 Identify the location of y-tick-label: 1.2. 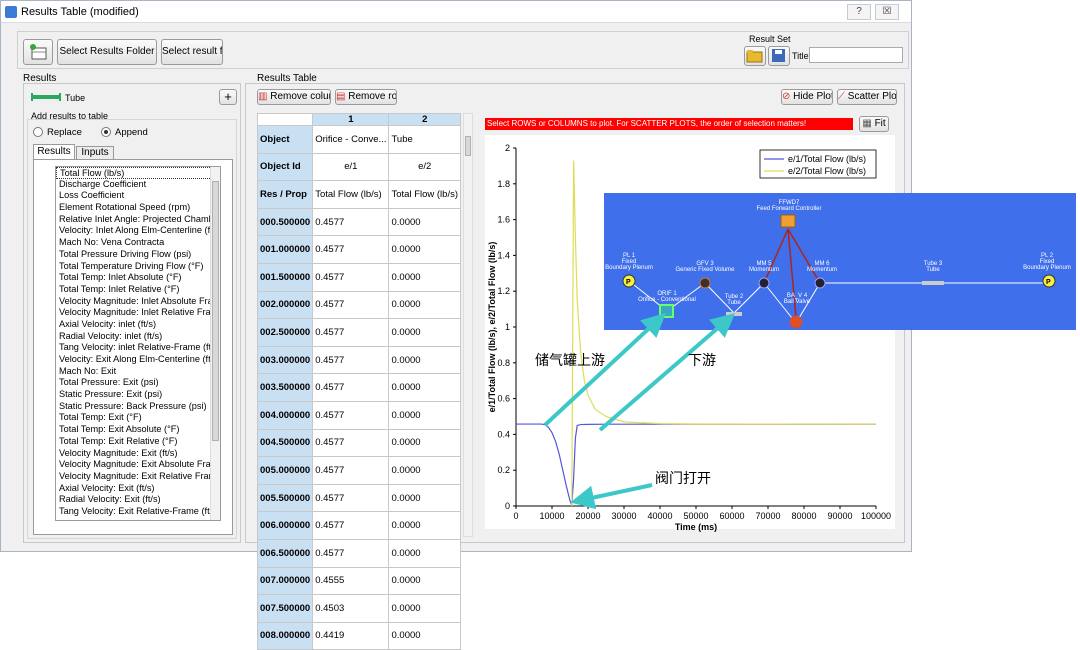
(503, 291).